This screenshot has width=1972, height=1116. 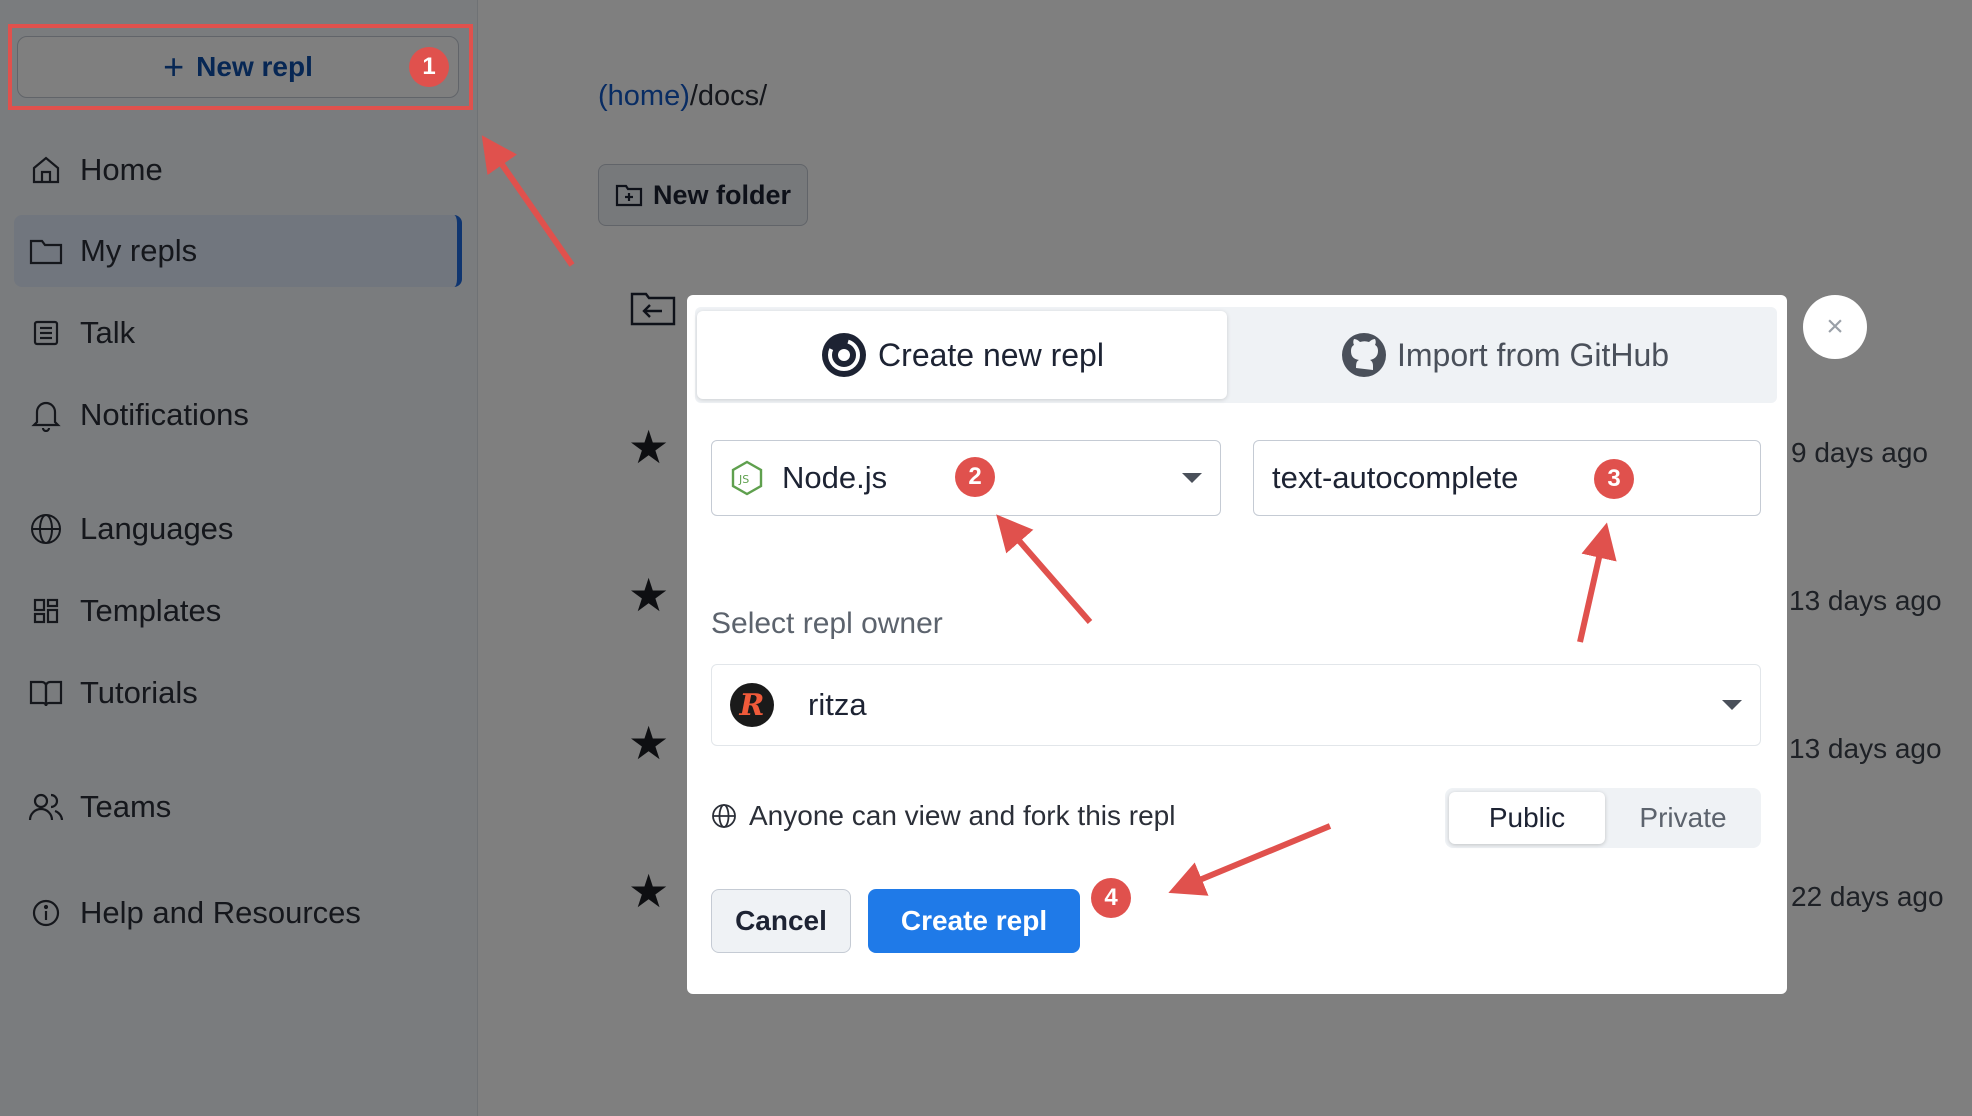 What do you see at coordinates (844, 355) in the screenshot?
I see `replit-logo-icon` at bounding box center [844, 355].